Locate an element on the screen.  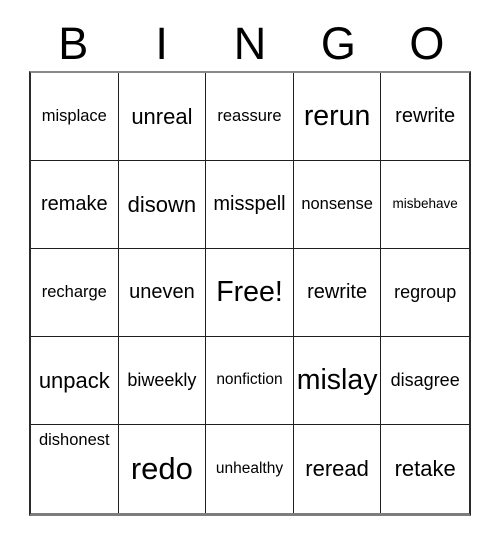
bingo-cell-label: reread is located at coordinates (337, 469).